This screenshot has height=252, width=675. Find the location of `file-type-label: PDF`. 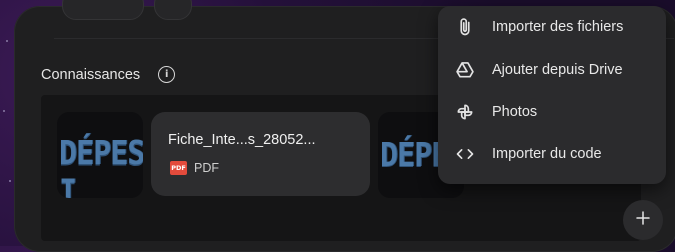

file-type-label: PDF is located at coordinates (206, 168).